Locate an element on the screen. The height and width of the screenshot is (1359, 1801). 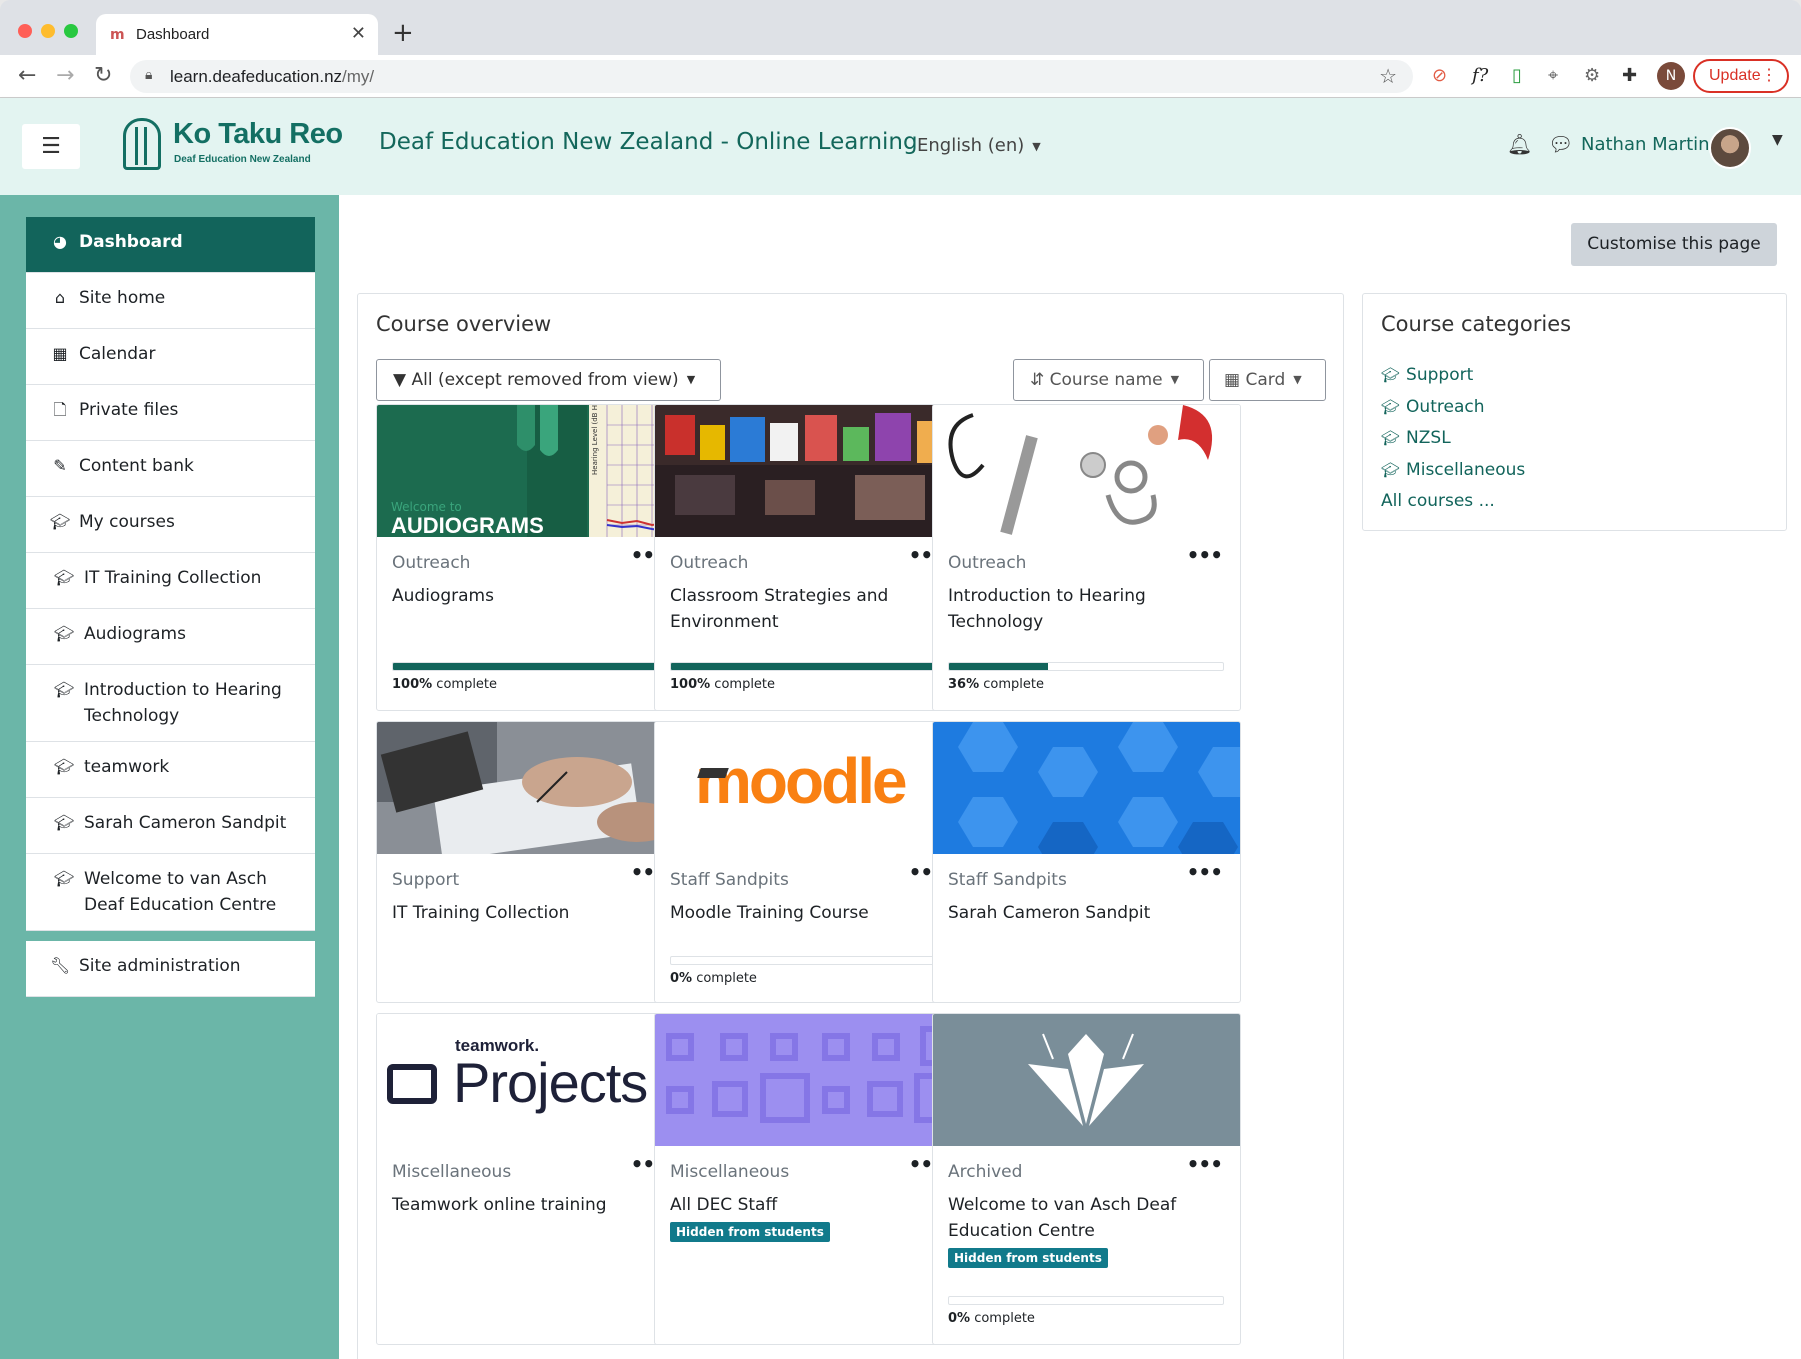
svg-text: Hearing Level (dB HL) is located at coordinates (595, 440).